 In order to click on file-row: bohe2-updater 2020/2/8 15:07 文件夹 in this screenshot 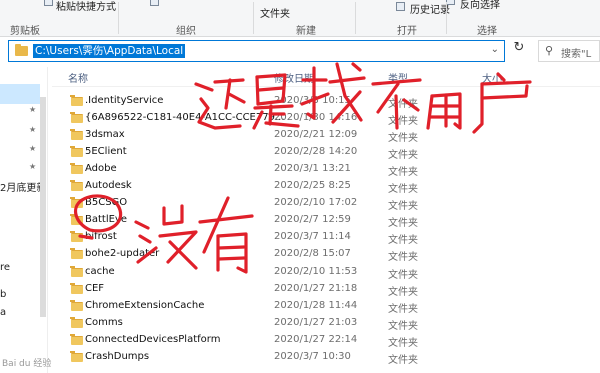, I will do `click(326, 254)`.